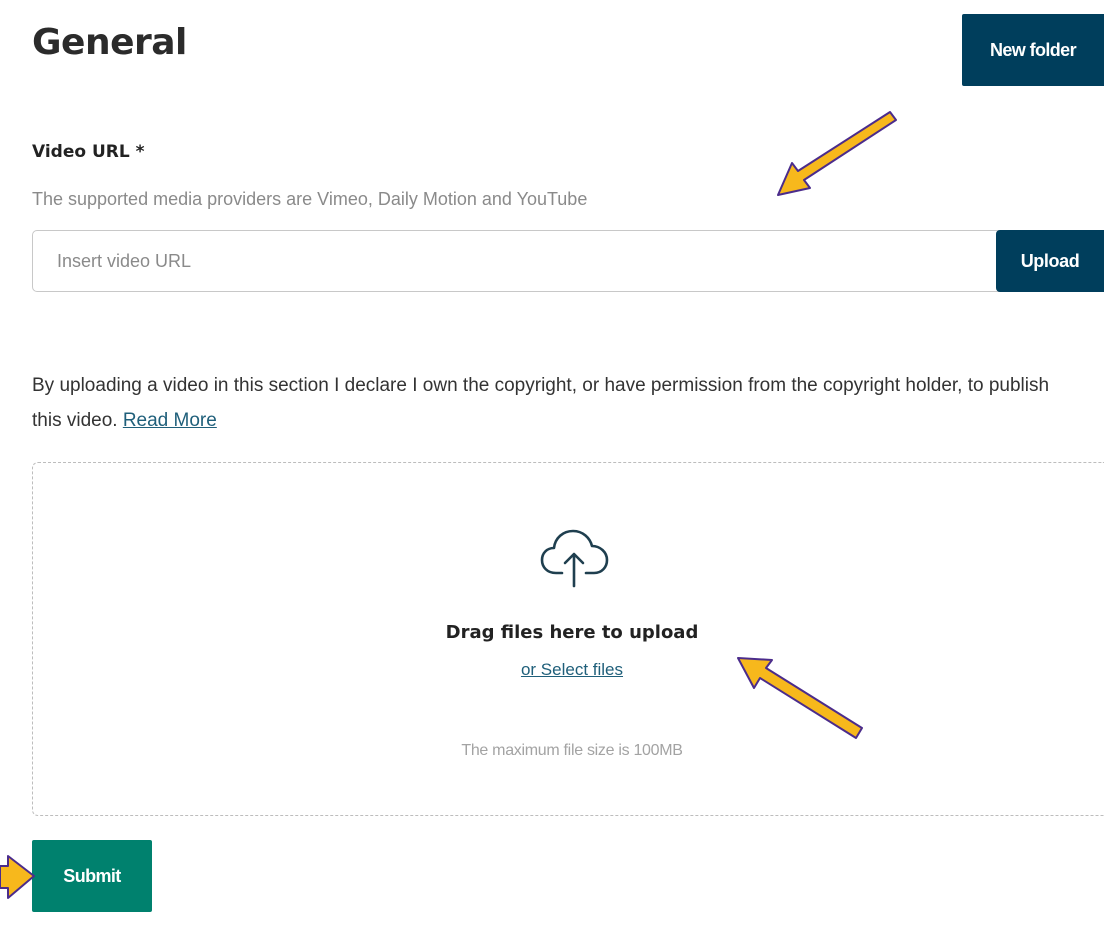  What do you see at coordinates (109, 42) in the screenshot?
I see `page-title: General` at bounding box center [109, 42].